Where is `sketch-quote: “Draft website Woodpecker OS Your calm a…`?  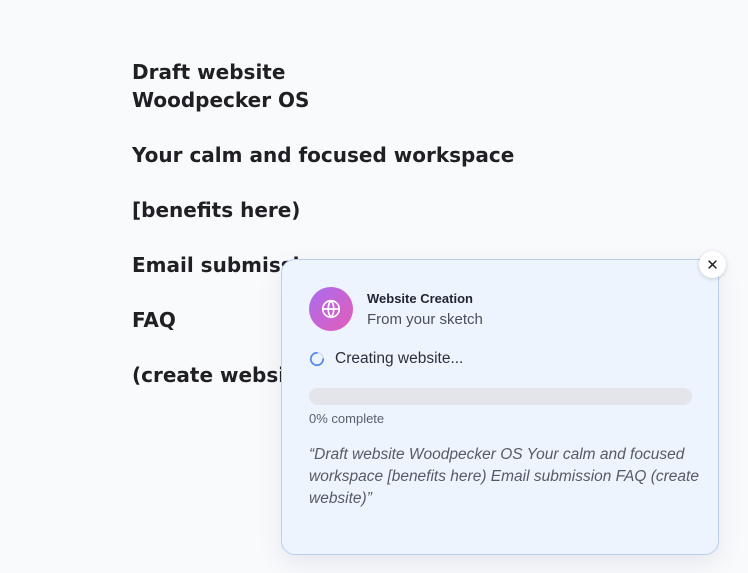 sketch-quote: “Draft website Woodpecker OS Your calm a… is located at coordinates (504, 476).